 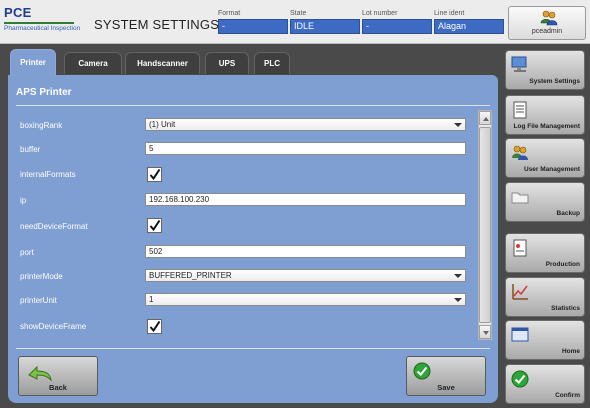 I want to click on status-state: State IDLE, so click(x=325, y=21).